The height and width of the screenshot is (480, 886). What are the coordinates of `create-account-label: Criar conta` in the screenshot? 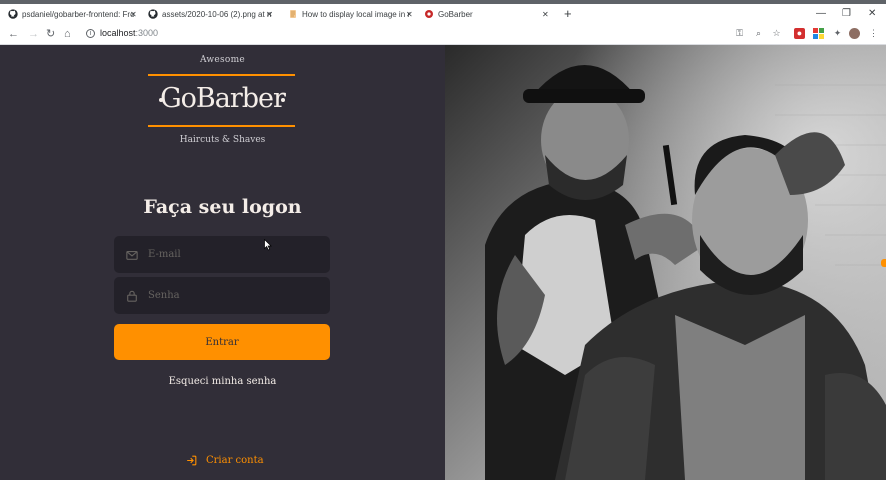 It's located at (235, 460).